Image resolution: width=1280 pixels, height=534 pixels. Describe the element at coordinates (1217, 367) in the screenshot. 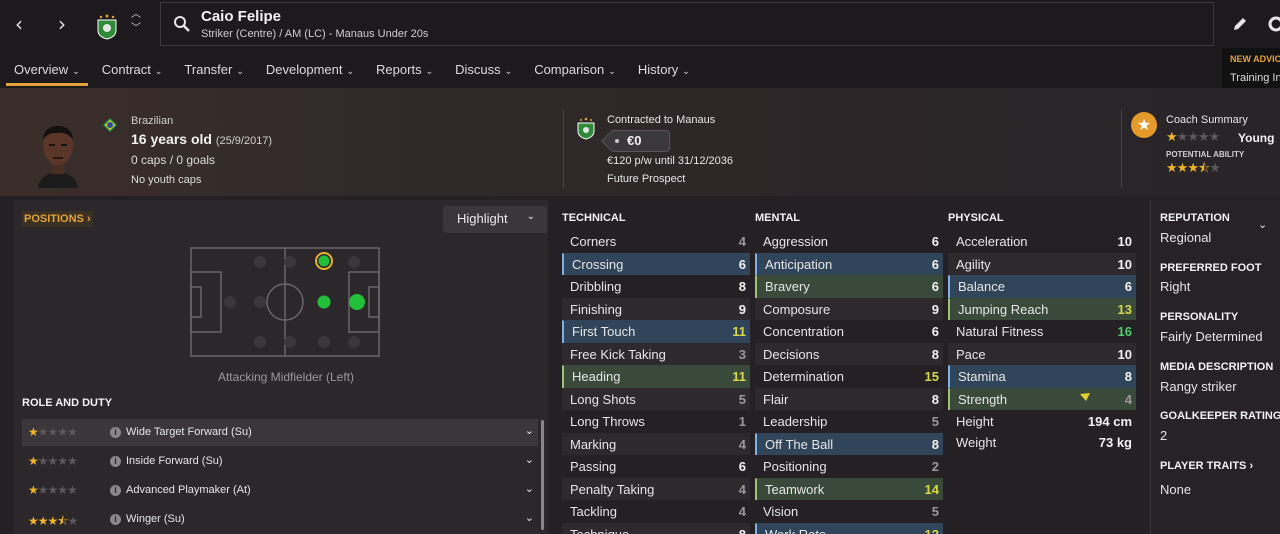

I see `media-description-heading: MEDIA DESCRIPTION` at that location.